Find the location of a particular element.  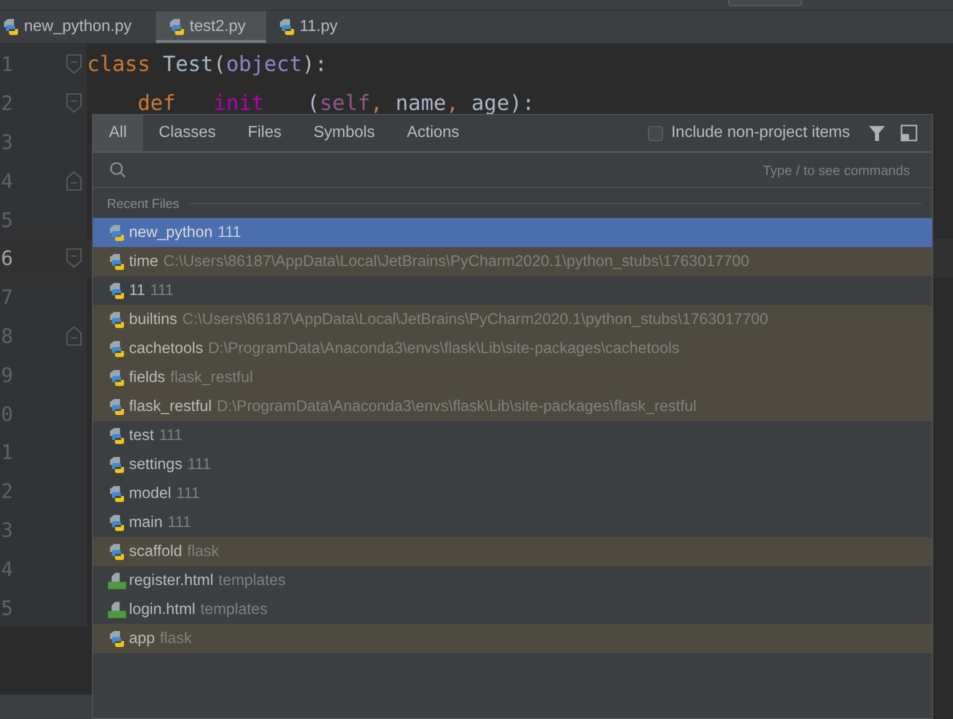

search-tab: Actions is located at coordinates (433, 133).